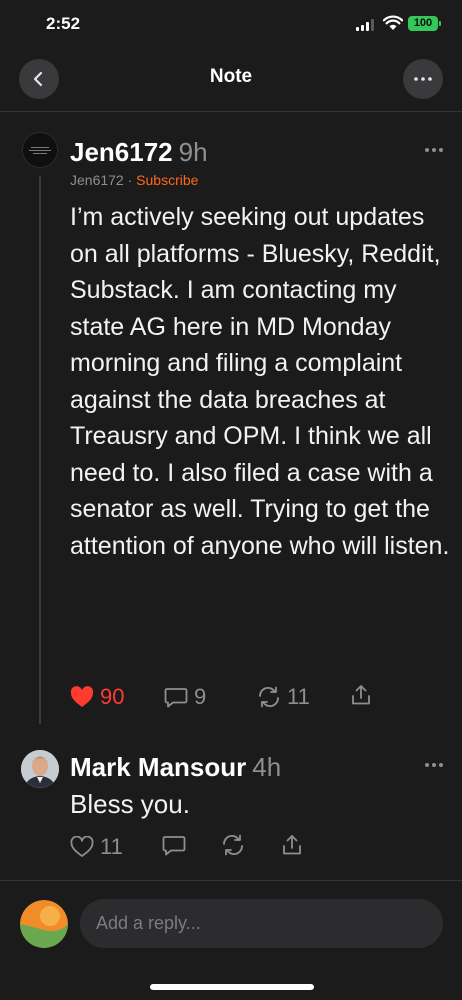 The image size is (462, 1000). What do you see at coordinates (96, 847) in the screenshot?
I see `reply-like-button: 11` at bounding box center [96, 847].